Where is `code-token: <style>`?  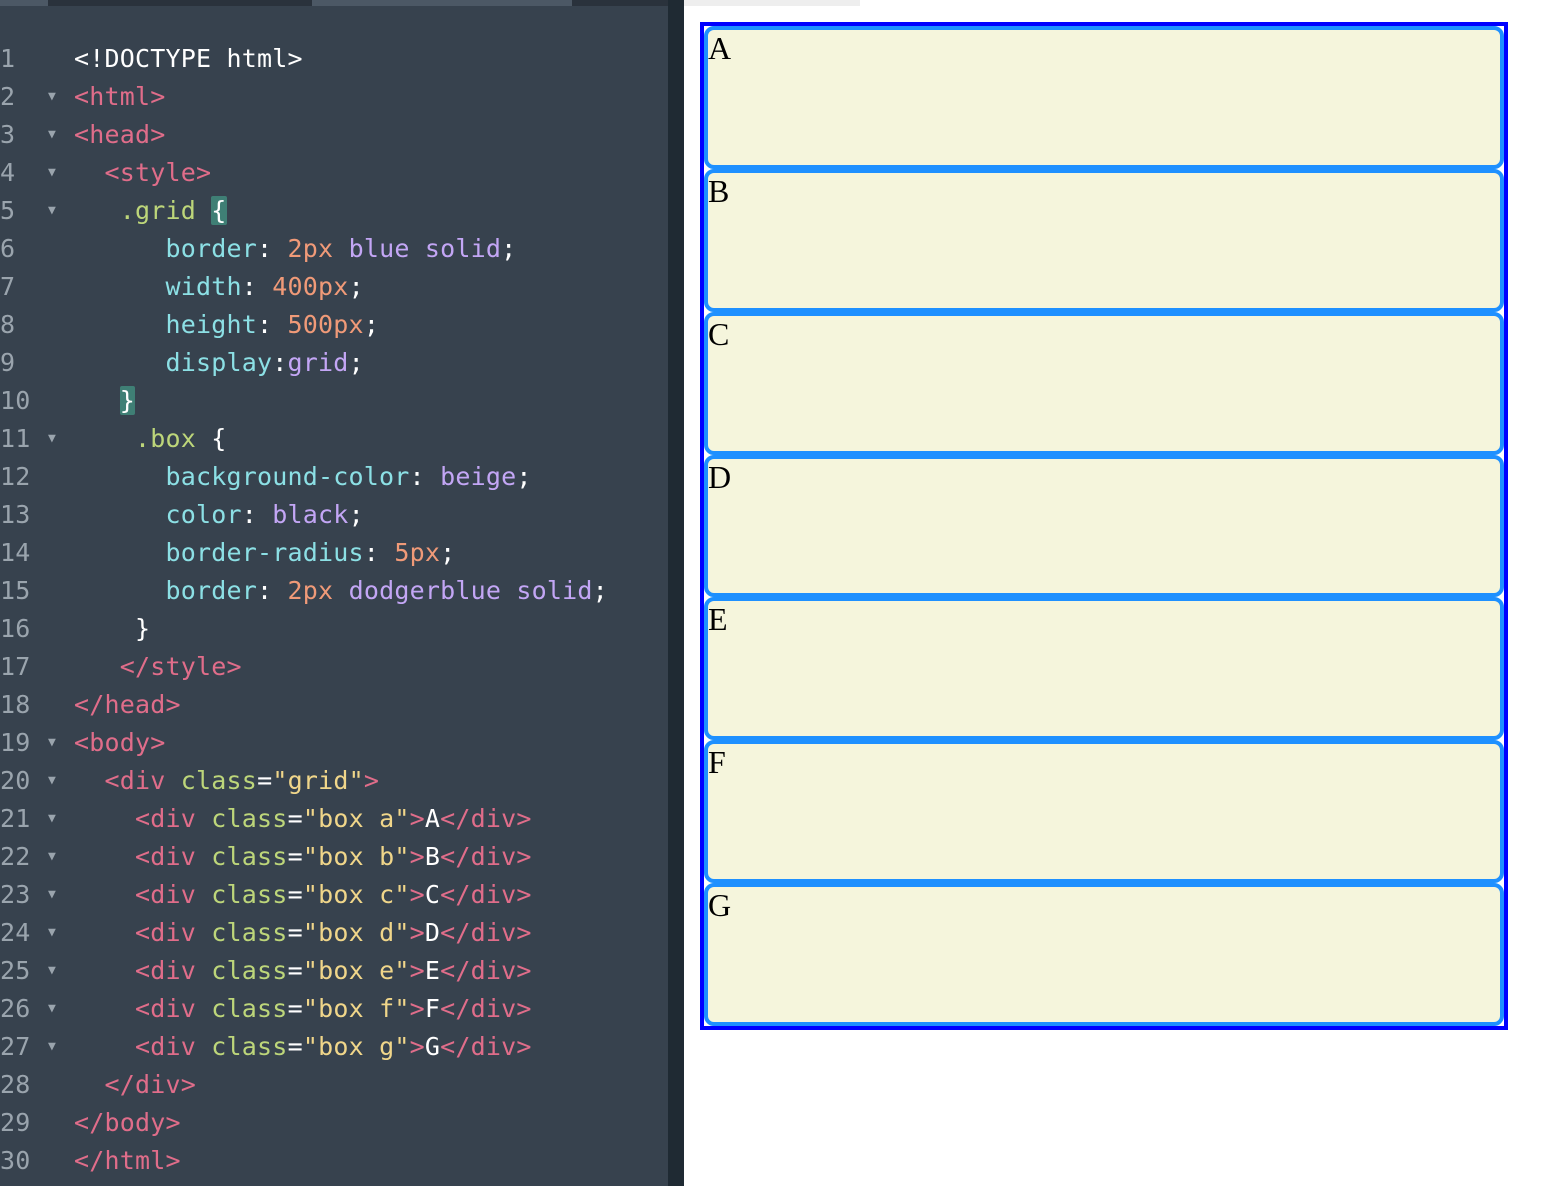 code-token: <style> is located at coordinates (158, 172).